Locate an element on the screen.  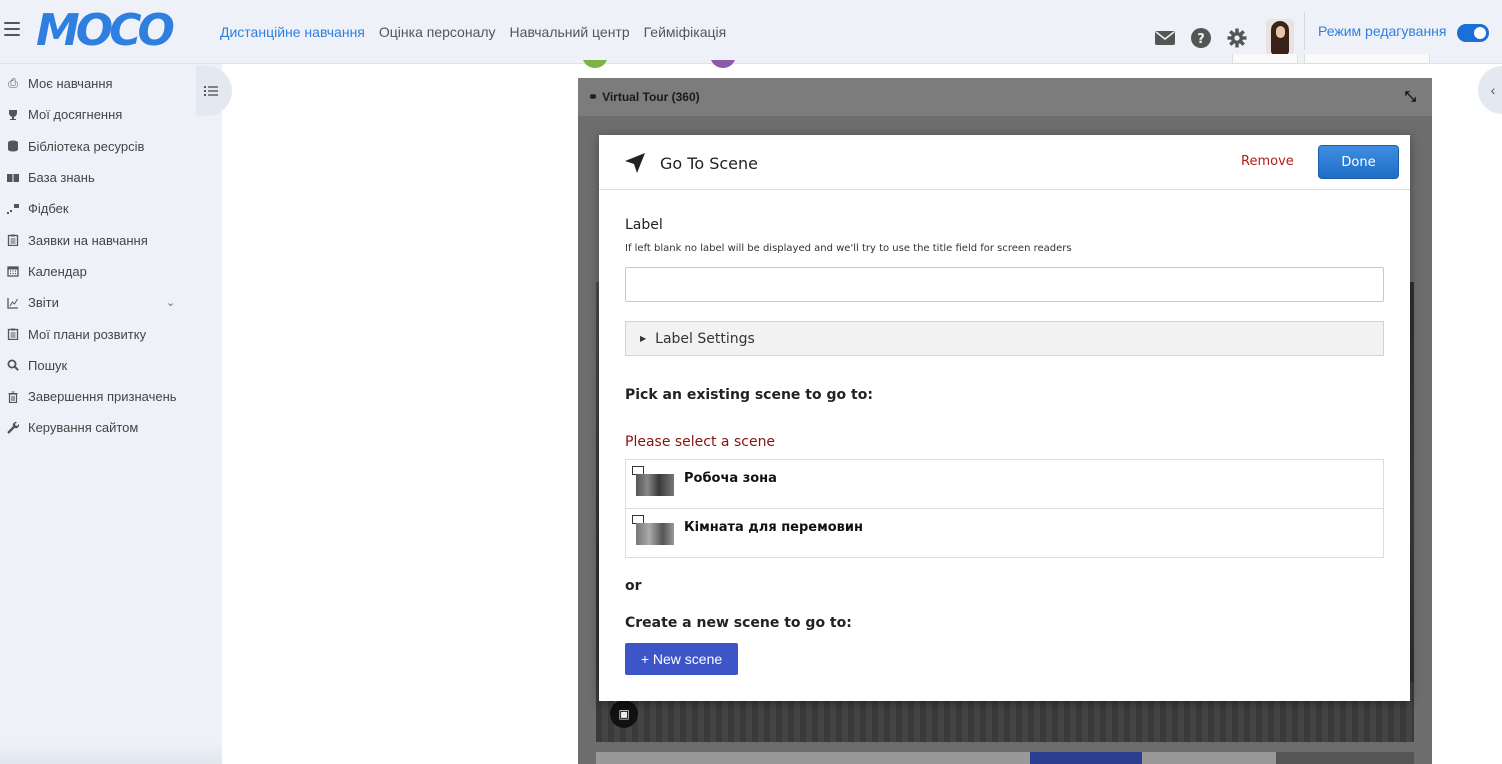
logo: MOCO is located at coordinates (105, 30).